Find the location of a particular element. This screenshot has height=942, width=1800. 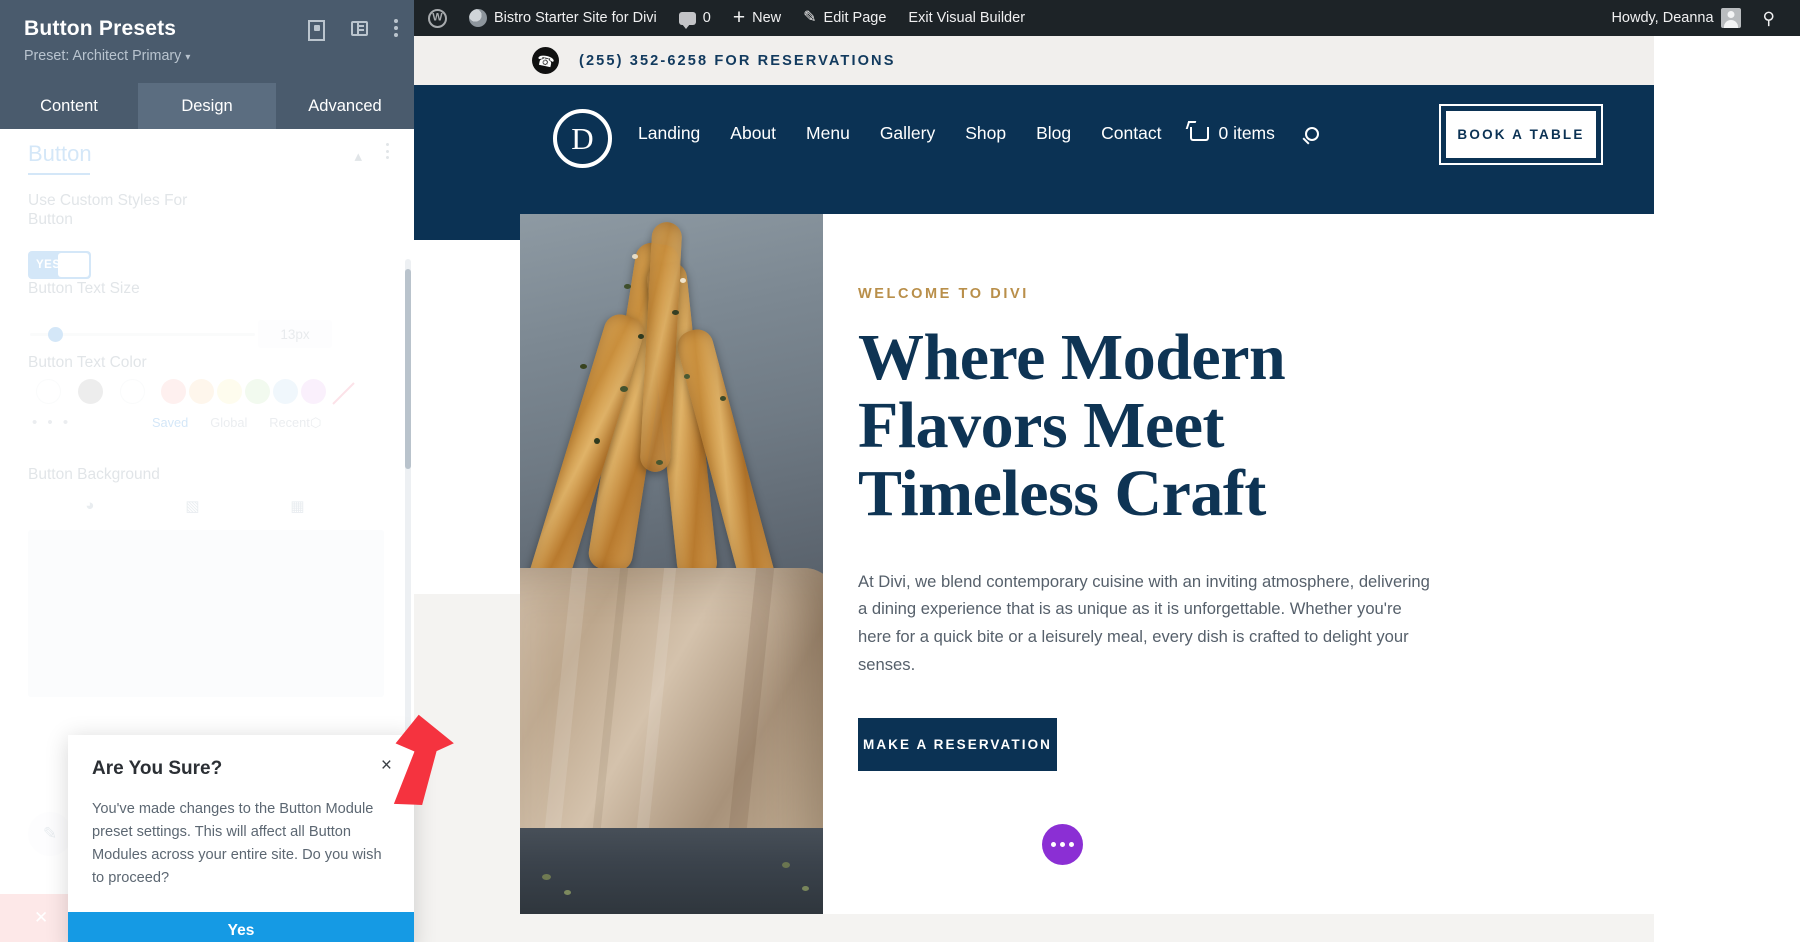

table-surface is located at coordinates (671, 871).